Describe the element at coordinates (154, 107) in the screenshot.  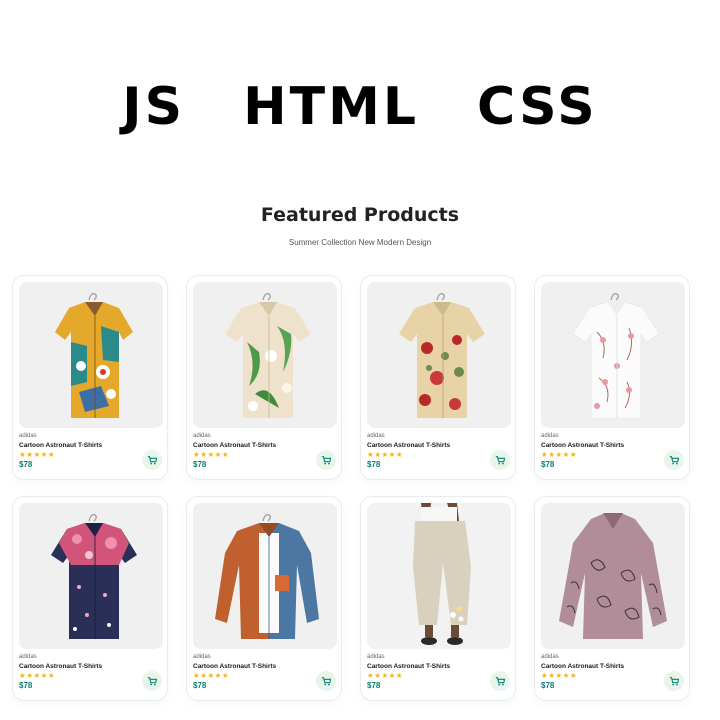
I see `hero-word-js: JS` at that location.